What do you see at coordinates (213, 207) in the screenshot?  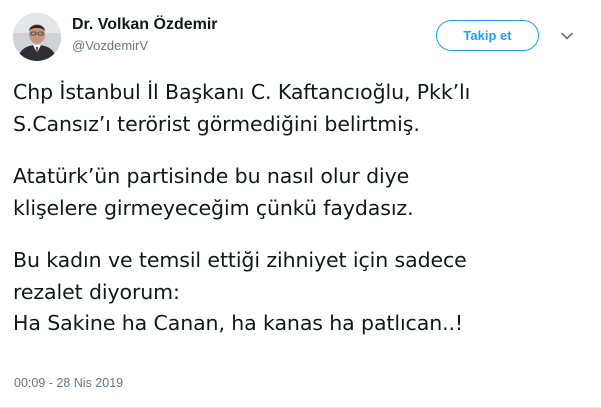 I see `tweet-text-line: klişelere girmeyeceğim çünkü faydasız.` at bounding box center [213, 207].